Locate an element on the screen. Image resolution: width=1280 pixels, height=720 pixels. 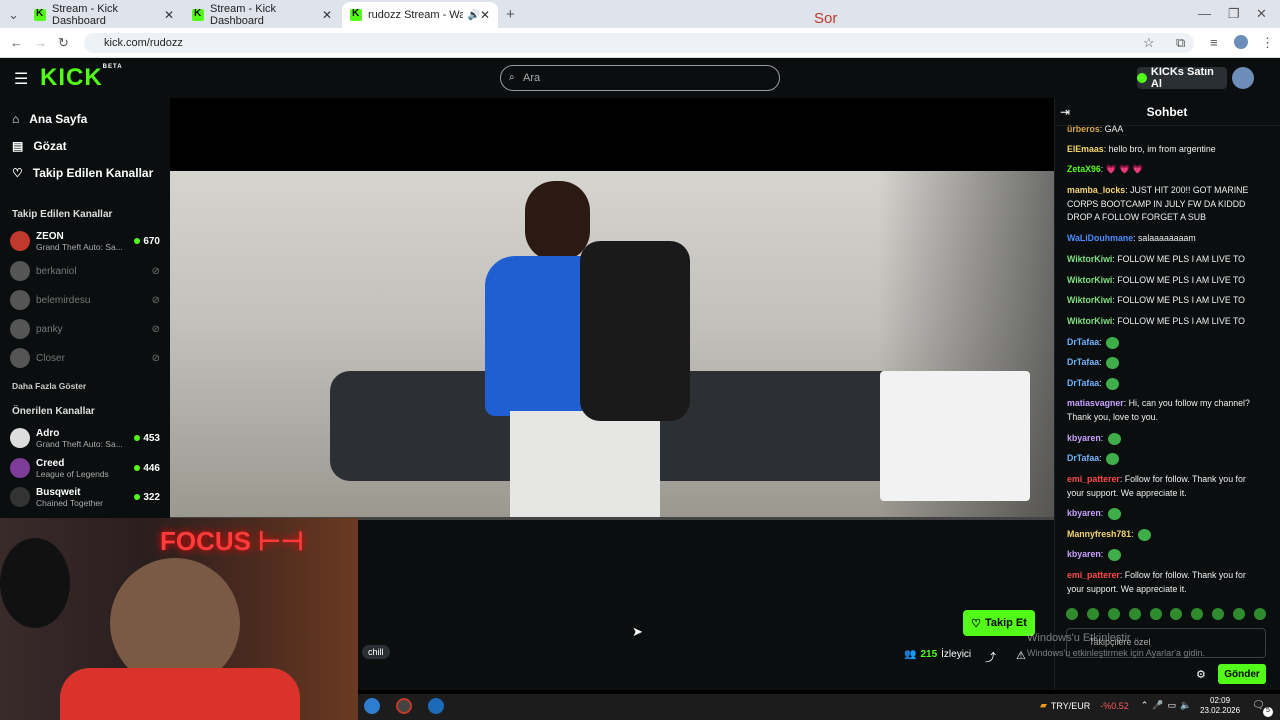
volume-icon: 🔈 is located at coordinates (1185, 705).